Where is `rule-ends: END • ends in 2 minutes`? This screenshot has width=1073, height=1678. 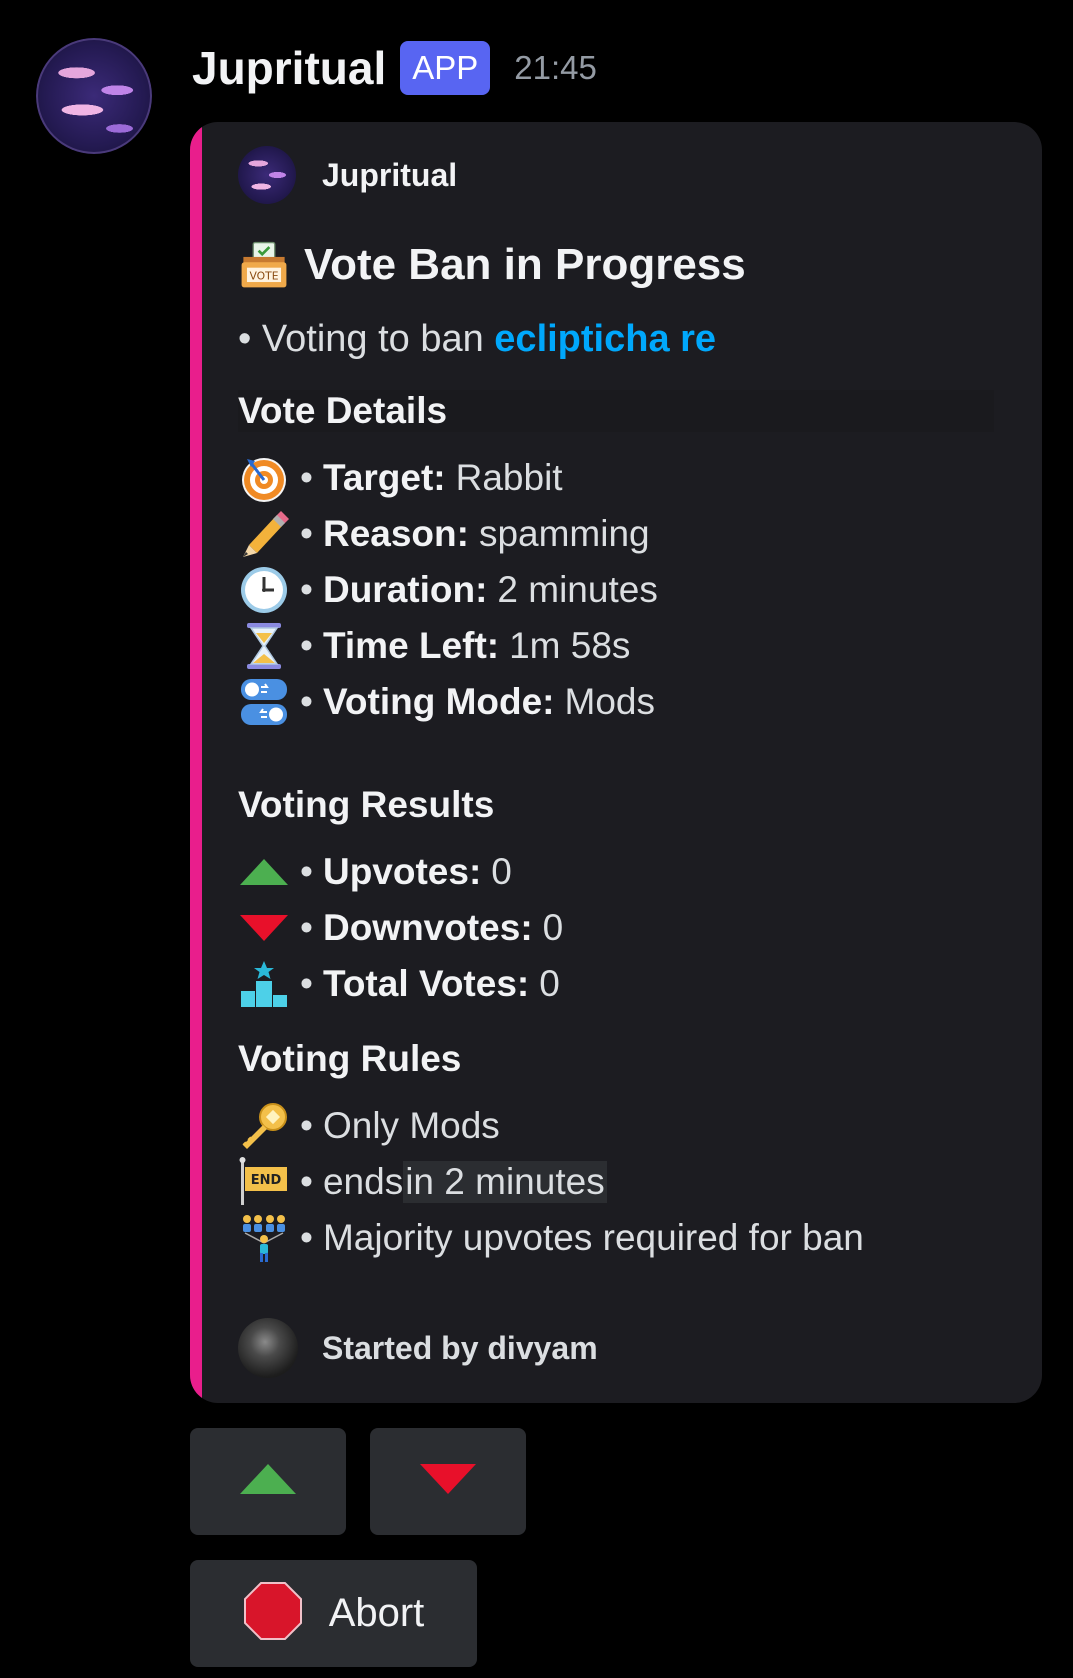 rule-ends: END • ends in 2 minutes is located at coordinates (422, 1182).